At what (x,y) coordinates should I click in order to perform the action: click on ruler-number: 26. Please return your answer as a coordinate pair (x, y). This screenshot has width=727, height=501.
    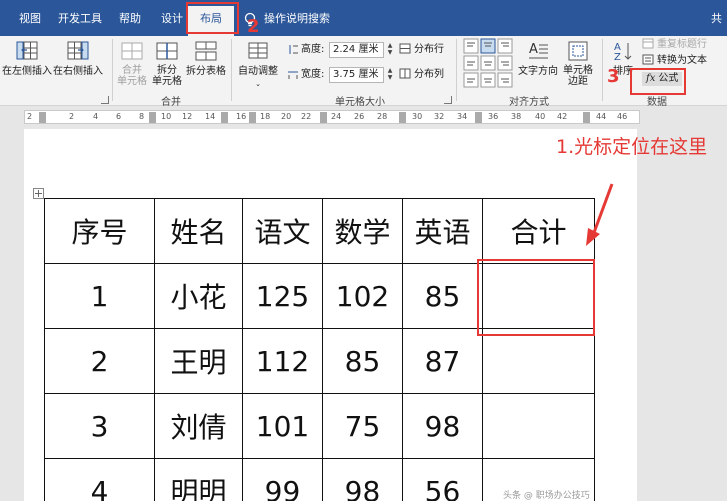
    Looking at the image, I should click on (359, 116).